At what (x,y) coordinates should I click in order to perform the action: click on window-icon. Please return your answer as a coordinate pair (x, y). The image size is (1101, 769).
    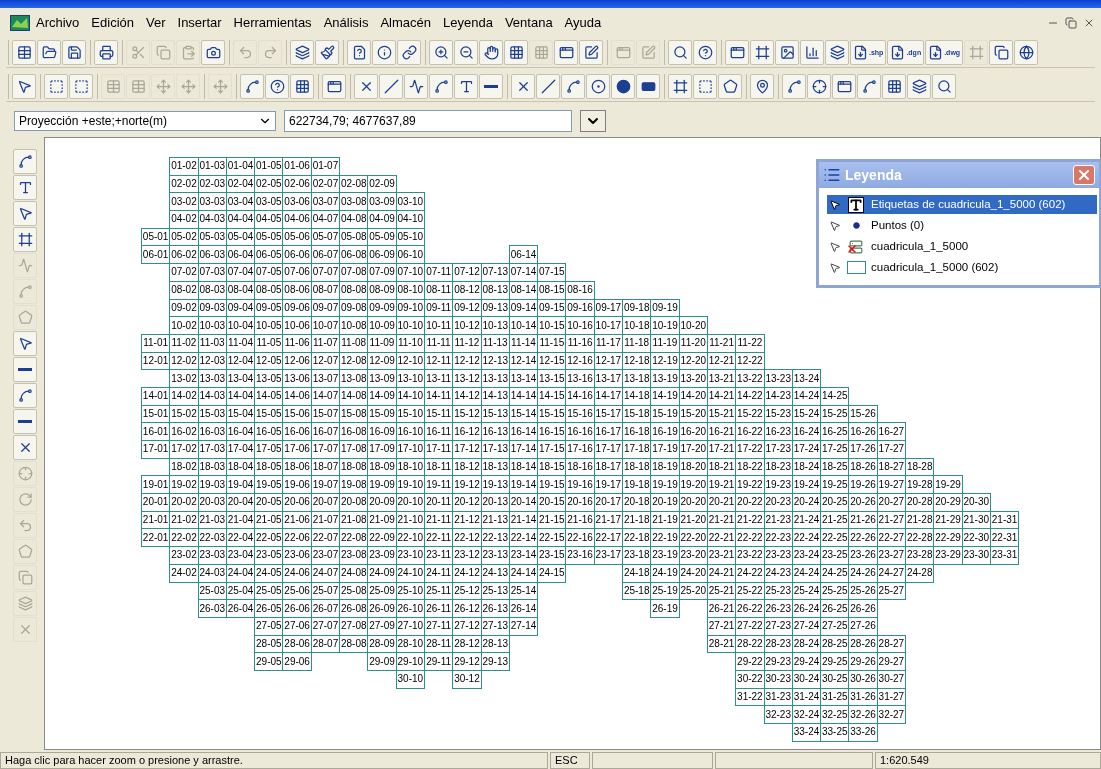
    Looking at the image, I should click on (566, 52).